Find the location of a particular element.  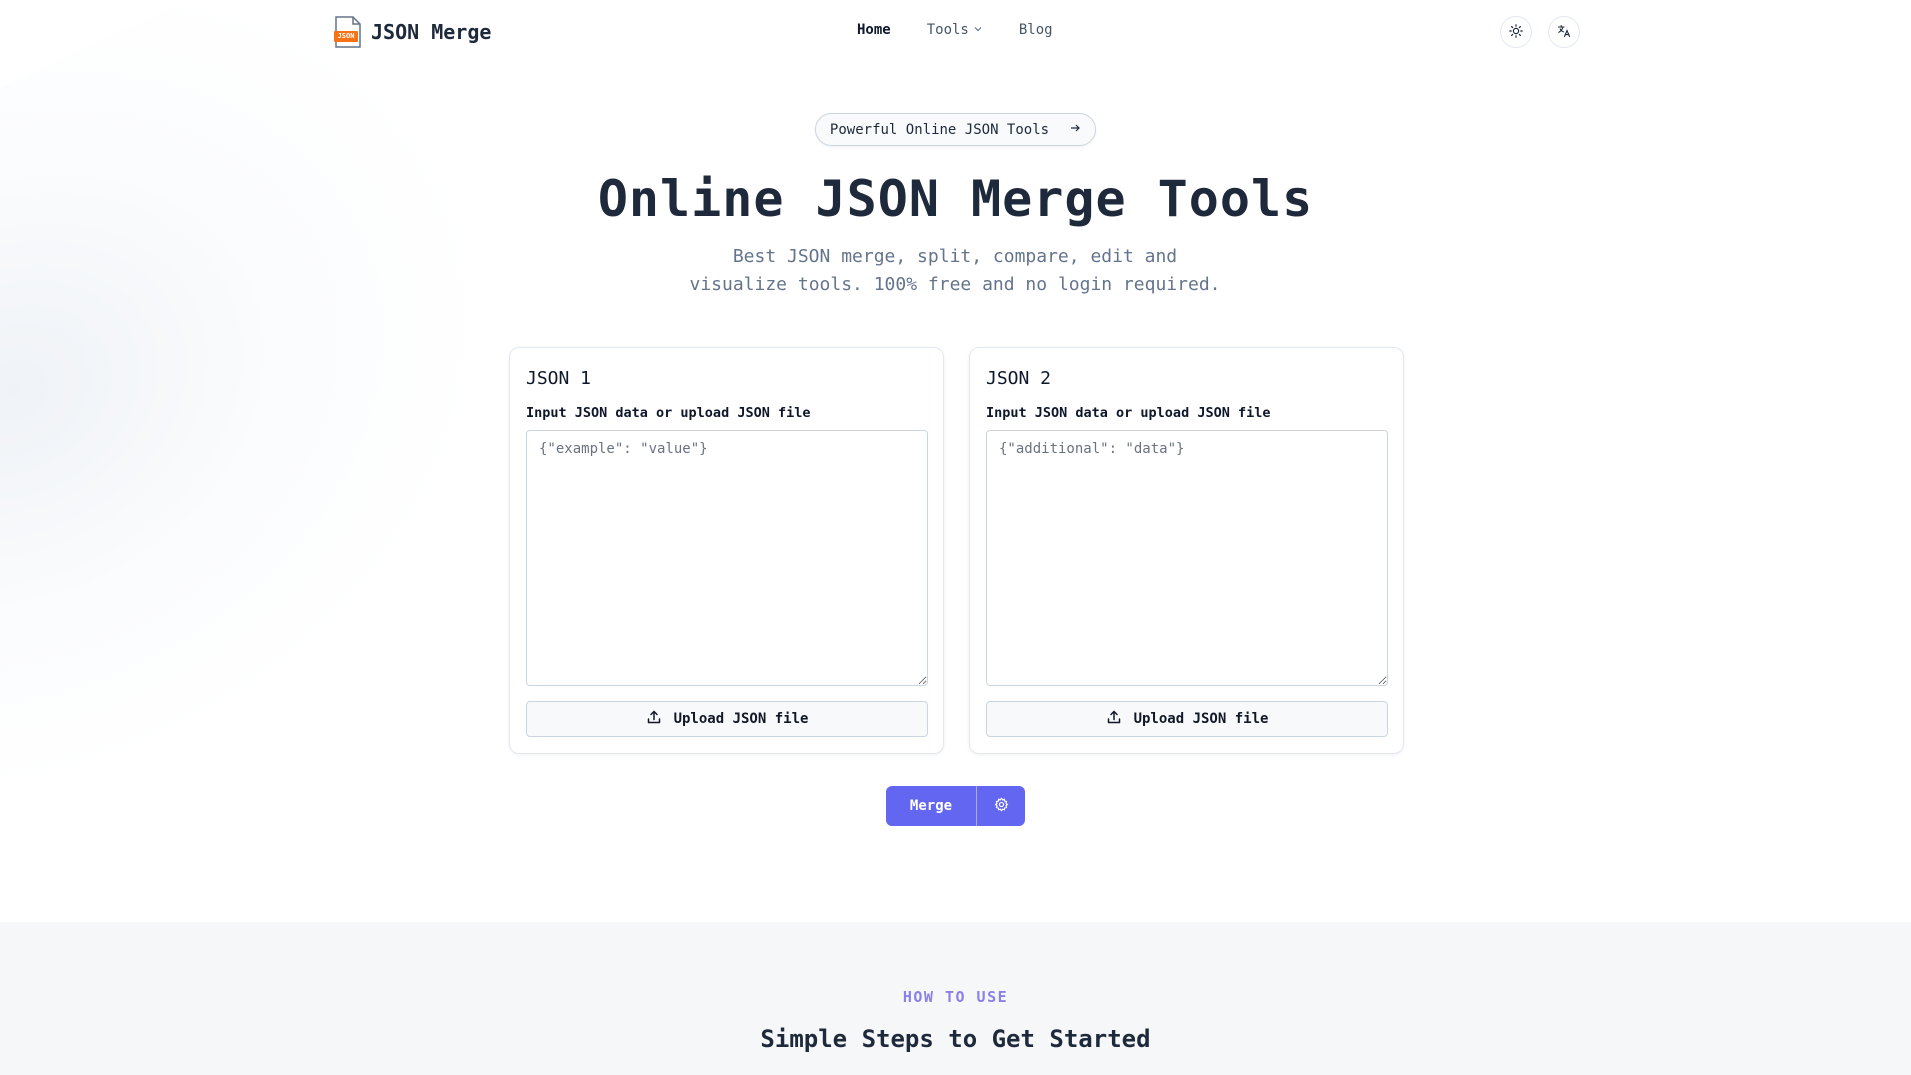

features-pill-link: Powerful Online JSON Tools is located at coordinates (955, 129).